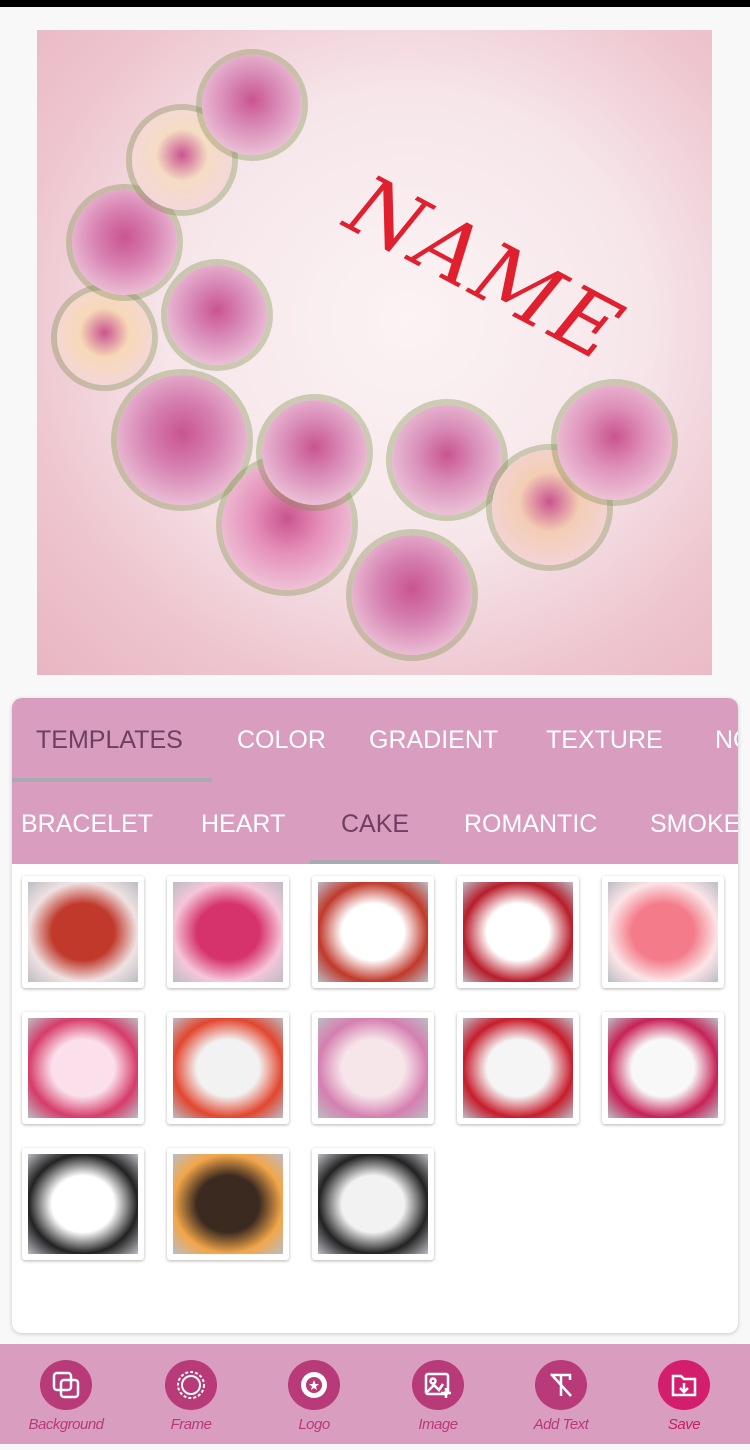  I want to click on template-red-rose-cake, so click(518, 1068).